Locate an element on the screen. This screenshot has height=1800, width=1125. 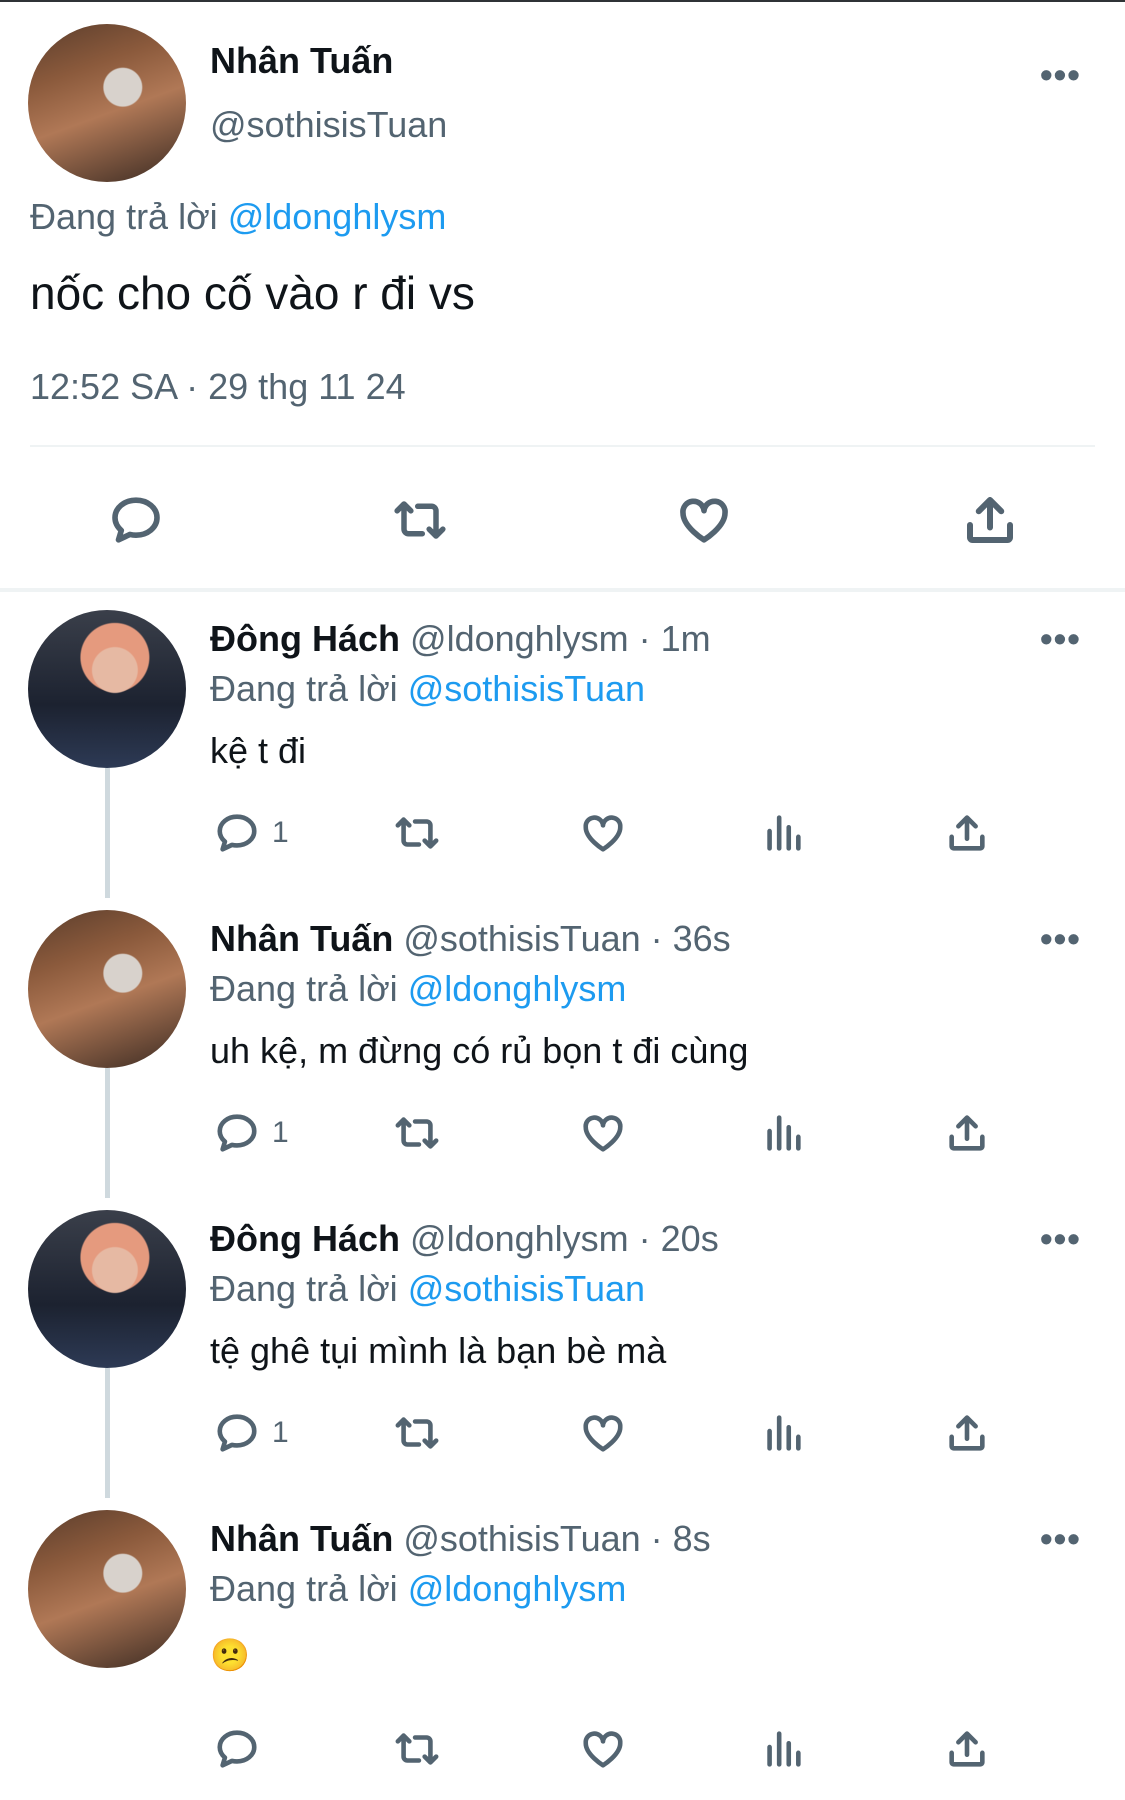
reply-header: Đông Hách @ldonghlysm · 1m is located at coordinates (460, 639).